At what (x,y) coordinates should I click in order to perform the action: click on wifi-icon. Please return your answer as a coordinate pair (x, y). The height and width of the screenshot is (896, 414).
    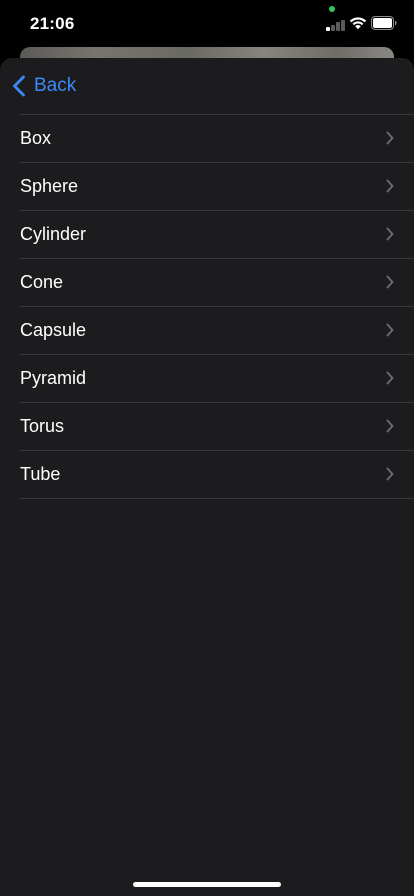
    Looking at the image, I should click on (358, 23).